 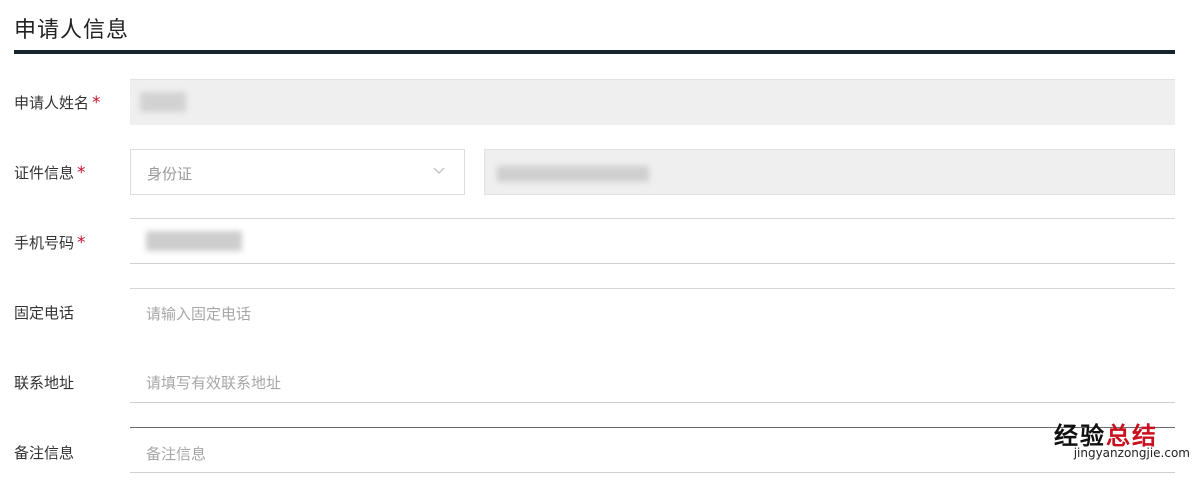 I want to click on label-text: 手机号码, so click(x=44, y=243).